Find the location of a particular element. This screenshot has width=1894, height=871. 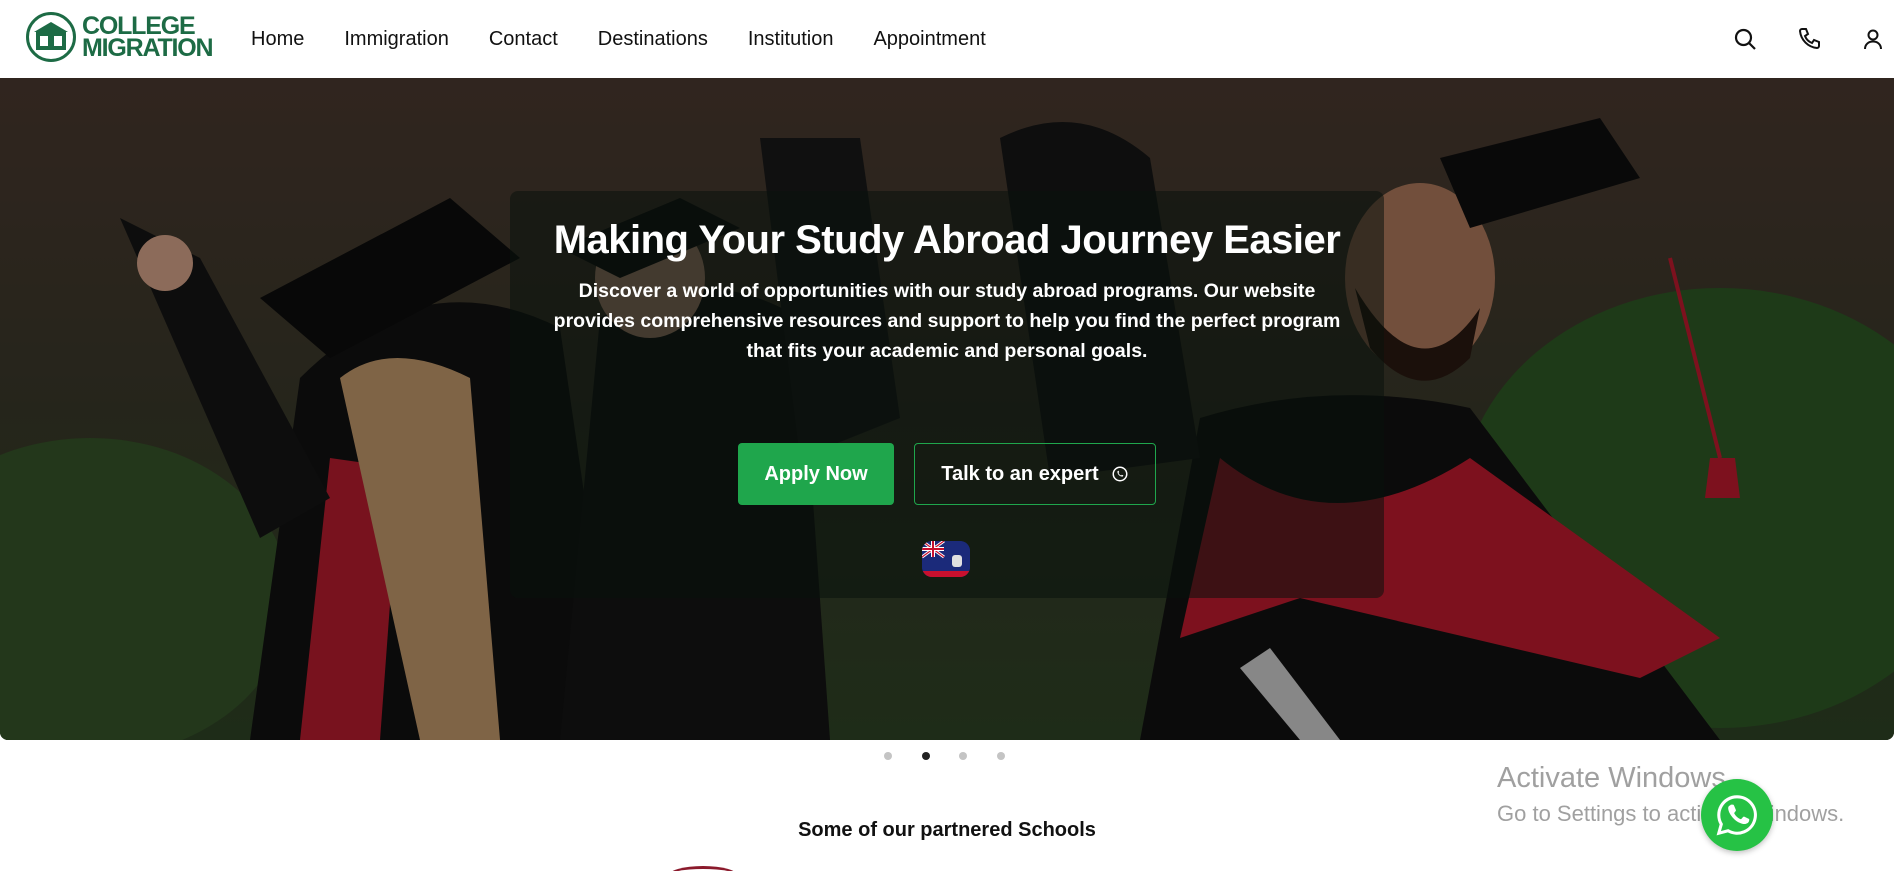

talk-to-expert-button: Talk to an expert is located at coordinates (1035, 474).